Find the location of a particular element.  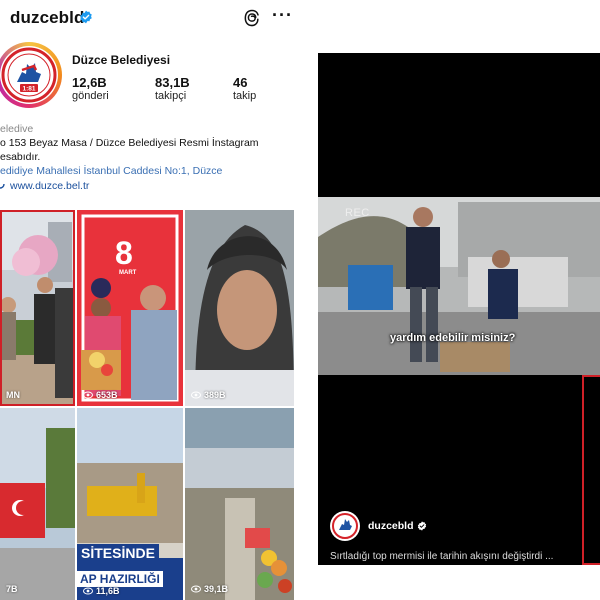

municipality-logo-icon: 1:81 is located at coordinates (29, 75).